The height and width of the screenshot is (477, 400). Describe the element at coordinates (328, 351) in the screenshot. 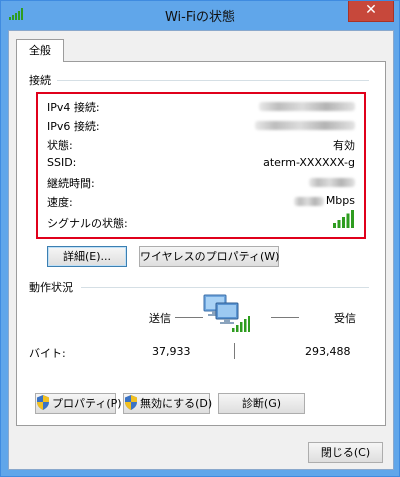

I see `bytes-received-value: 293,488` at that location.